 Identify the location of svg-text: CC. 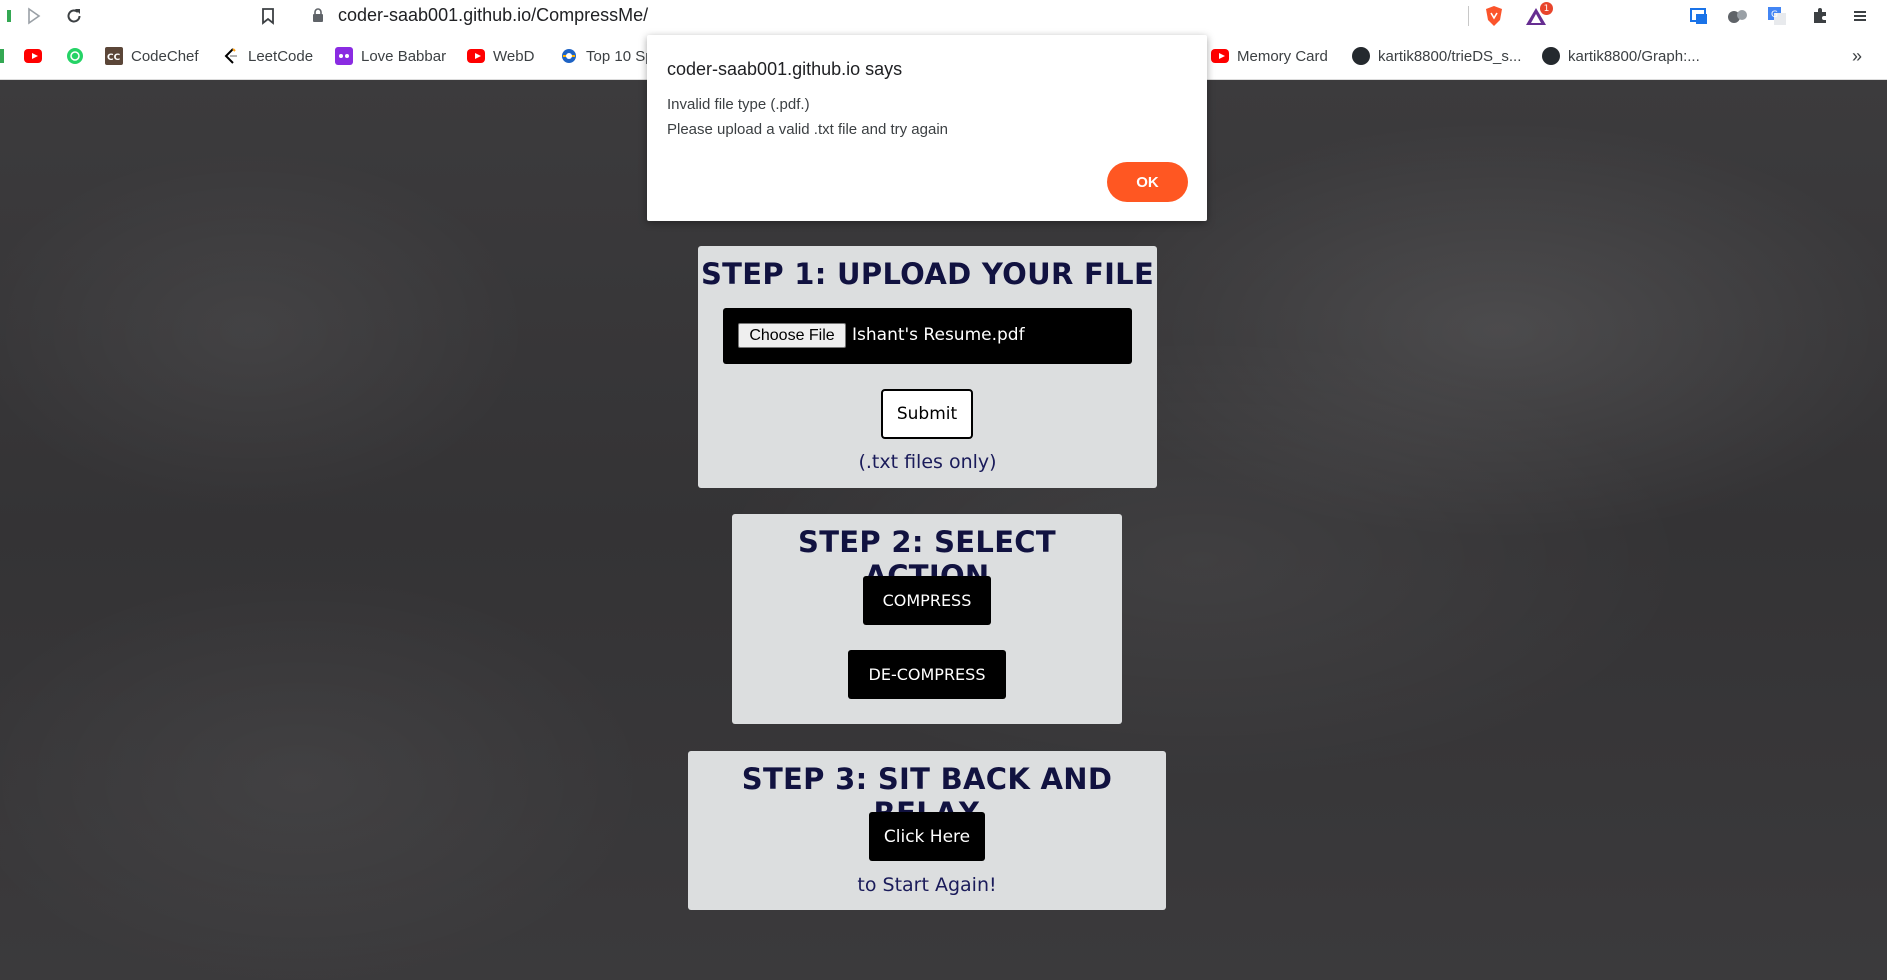
(114, 58).